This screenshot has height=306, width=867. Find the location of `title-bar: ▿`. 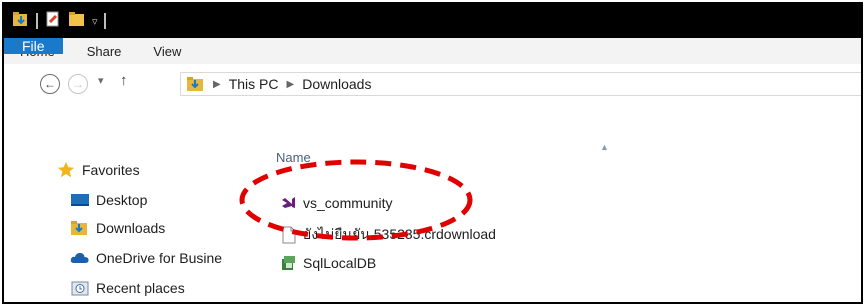

title-bar: ▿ is located at coordinates (432, 21).